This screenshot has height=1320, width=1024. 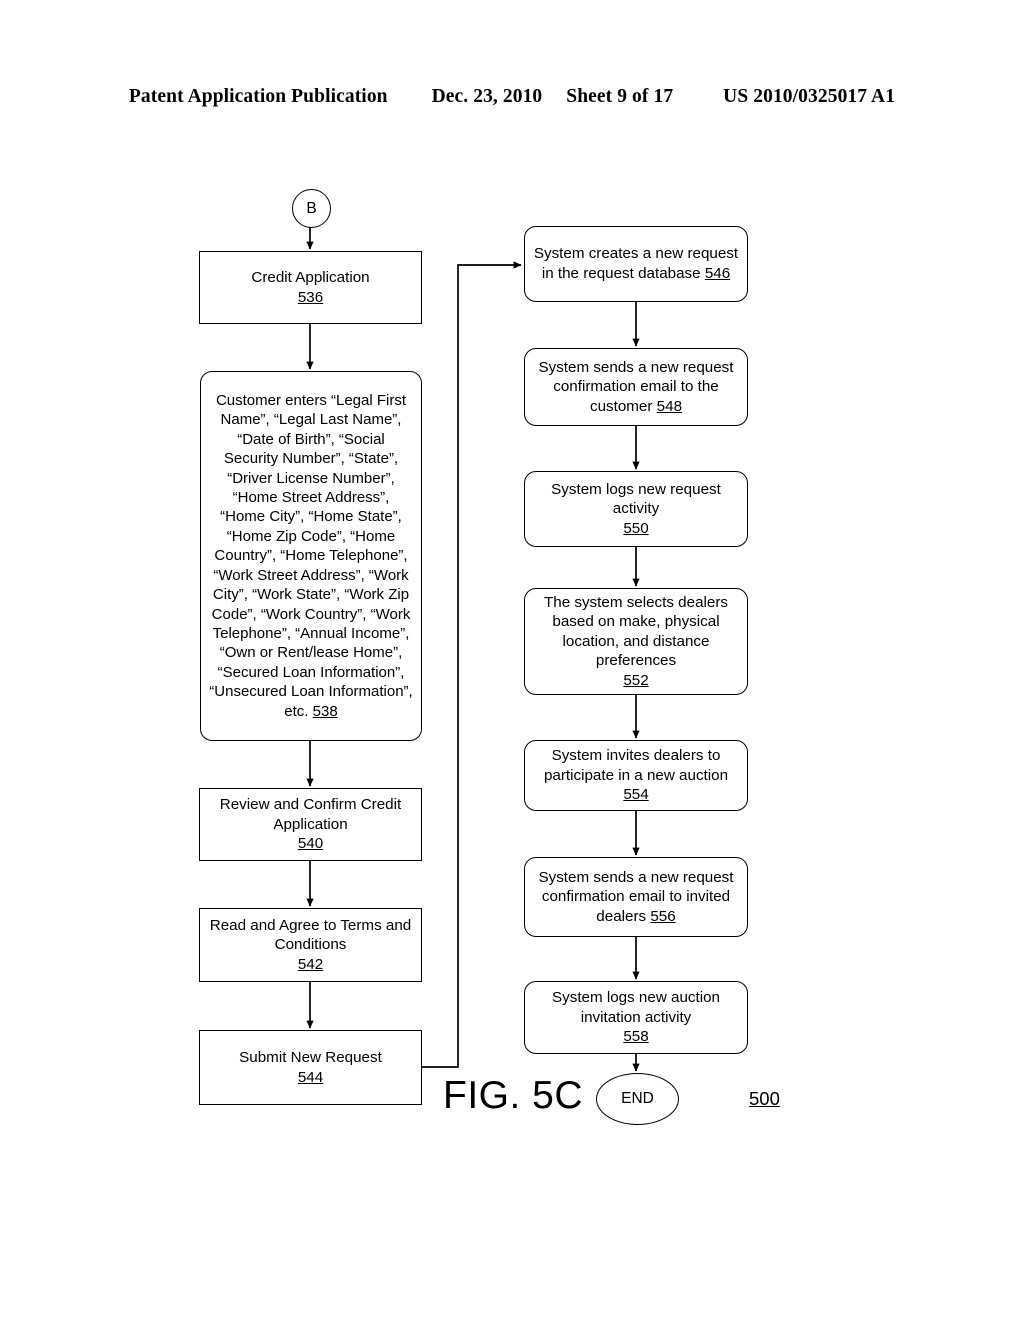 What do you see at coordinates (513, 1095) in the screenshot?
I see `figure-label: FIG. 5C` at bounding box center [513, 1095].